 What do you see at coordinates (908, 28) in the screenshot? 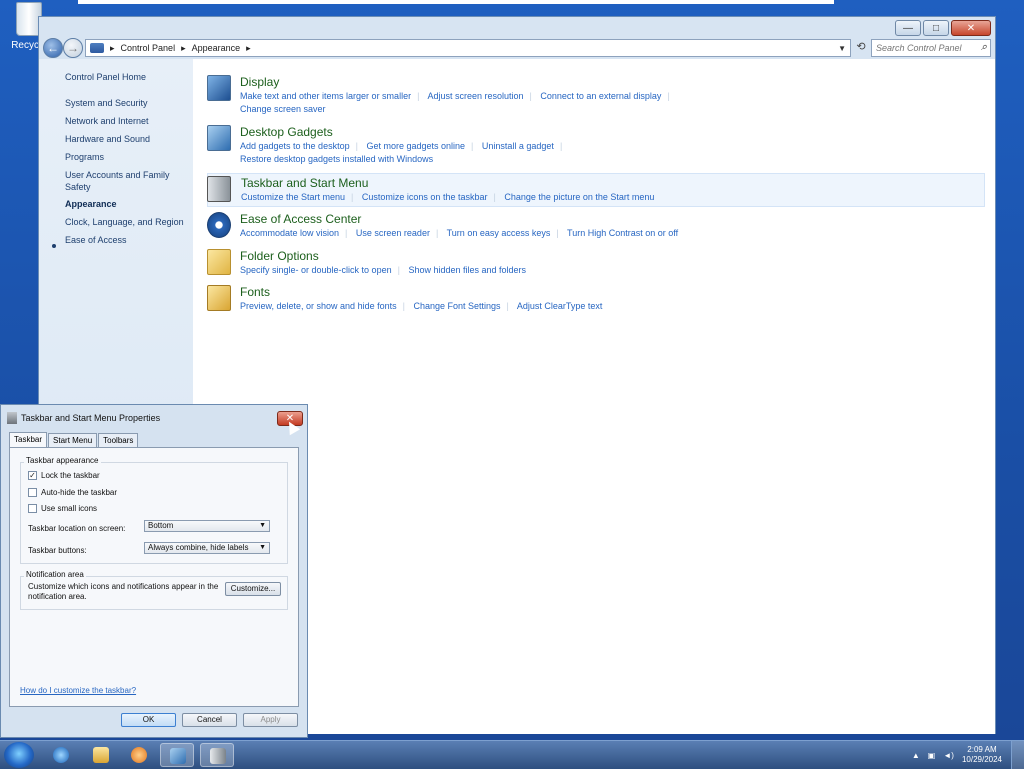
I see `minimize-button: —` at bounding box center [908, 28].